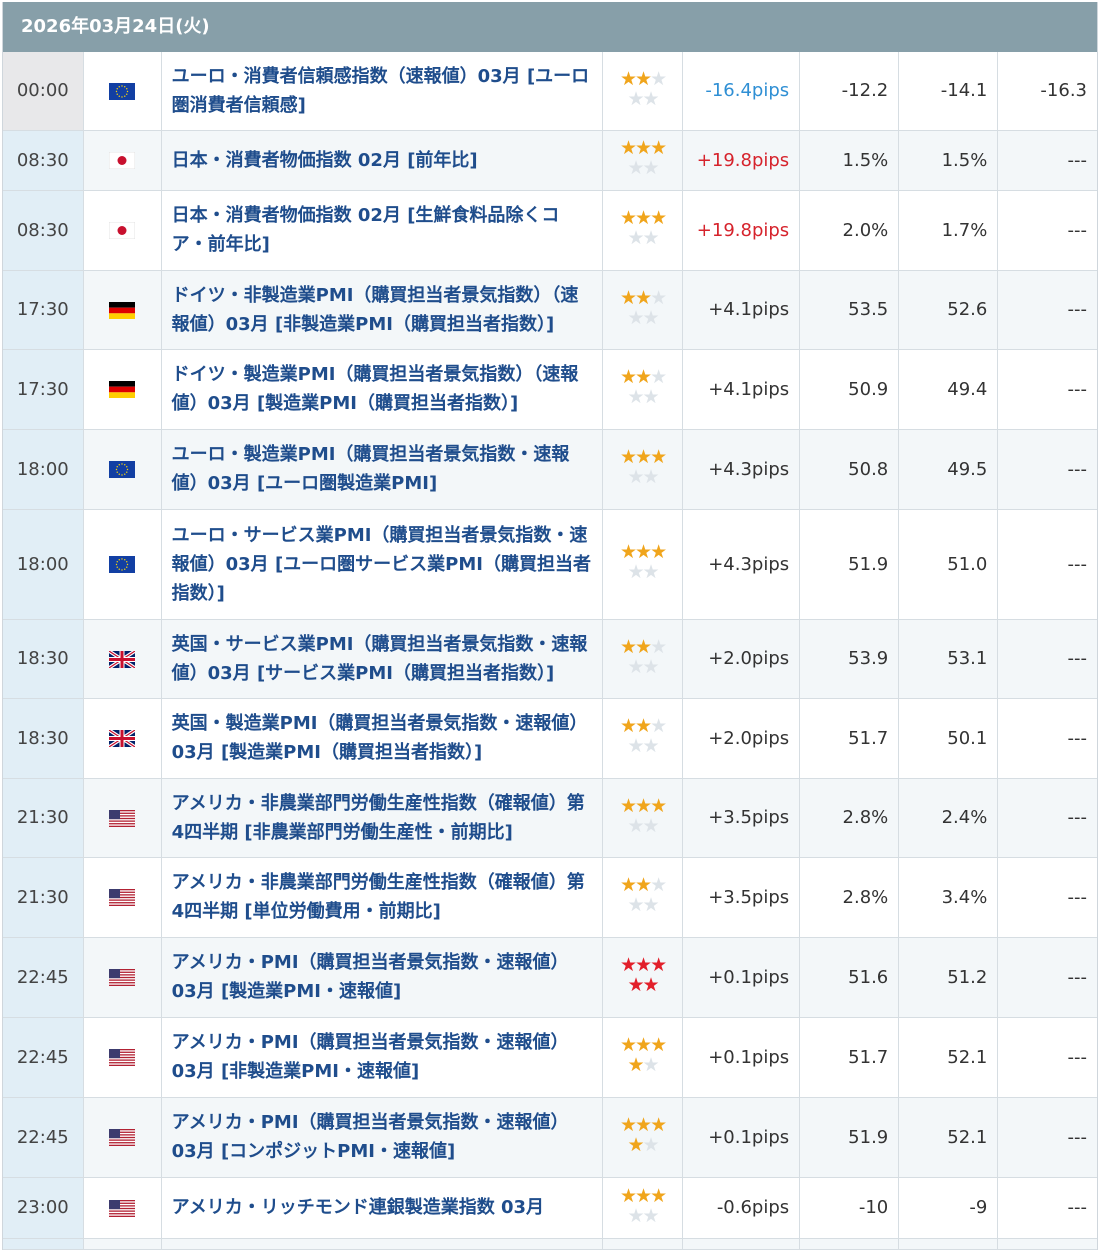 Image resolution: width=1098 pixels, height=1254 pixels. Describe the element at coordinates (849, 230) in the screenshot. I see `result-value: 2.0%` at that location.